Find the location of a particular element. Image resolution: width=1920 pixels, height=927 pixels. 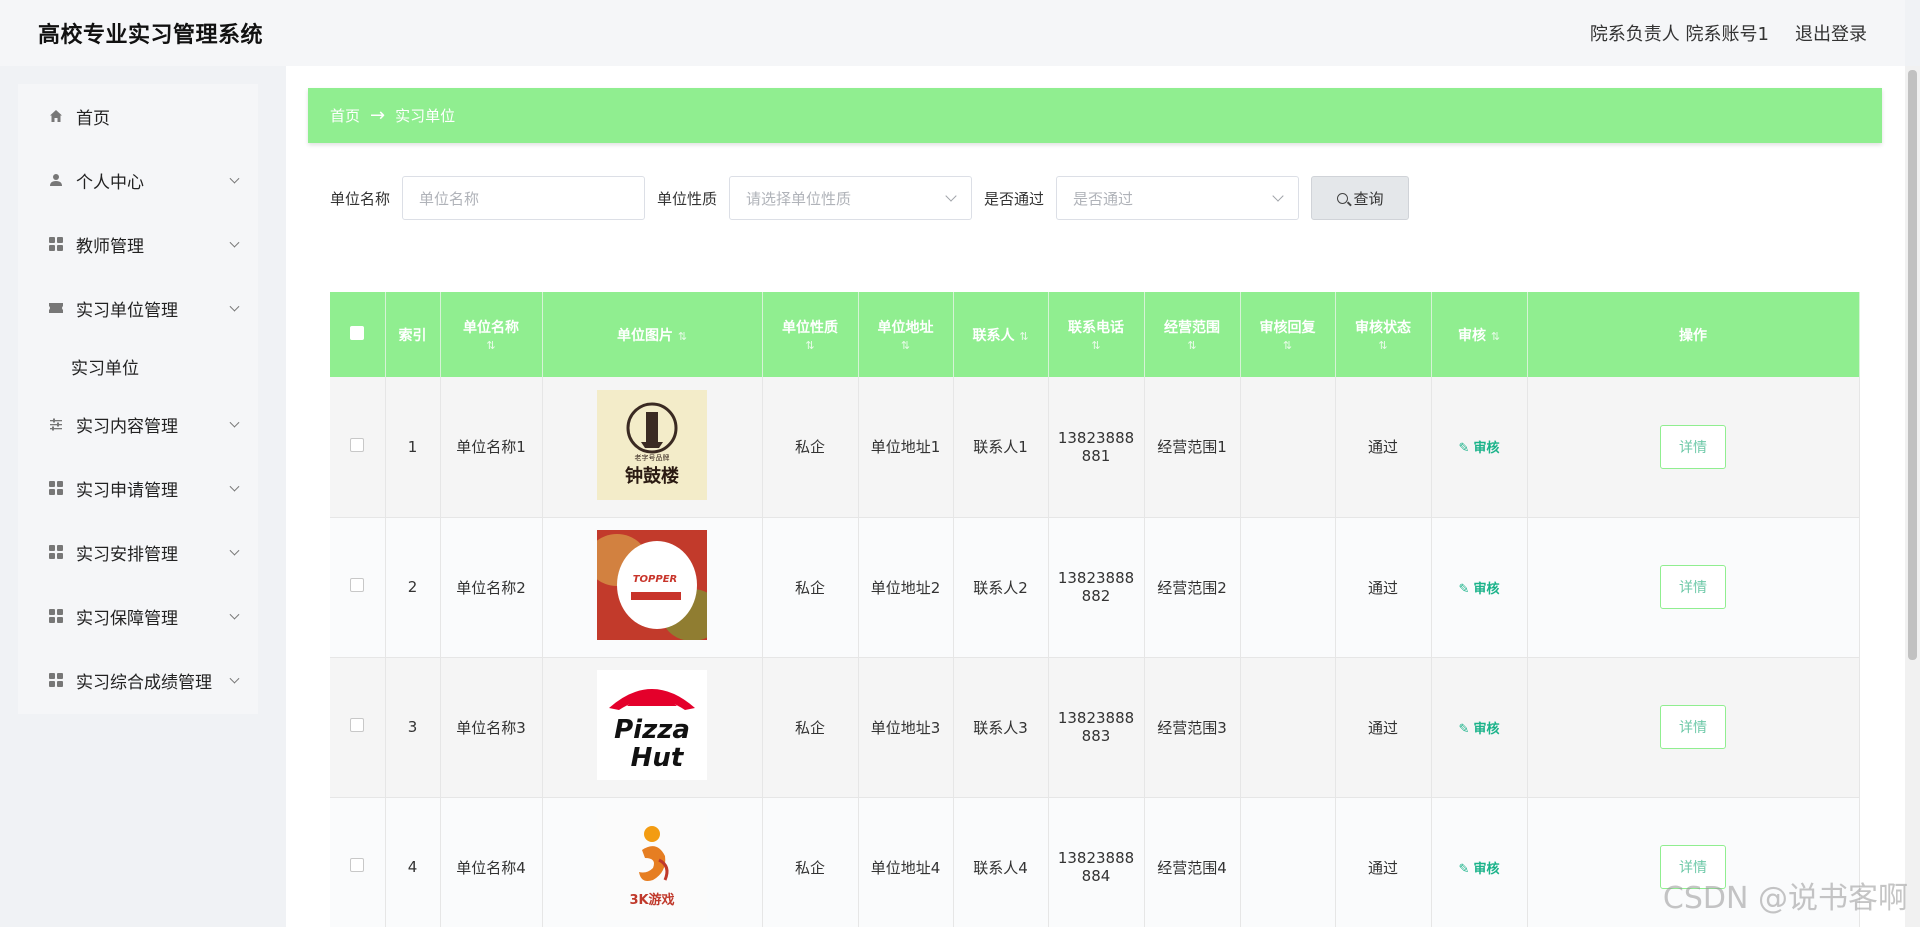

header-select-all is located at coordinates (358, 334).